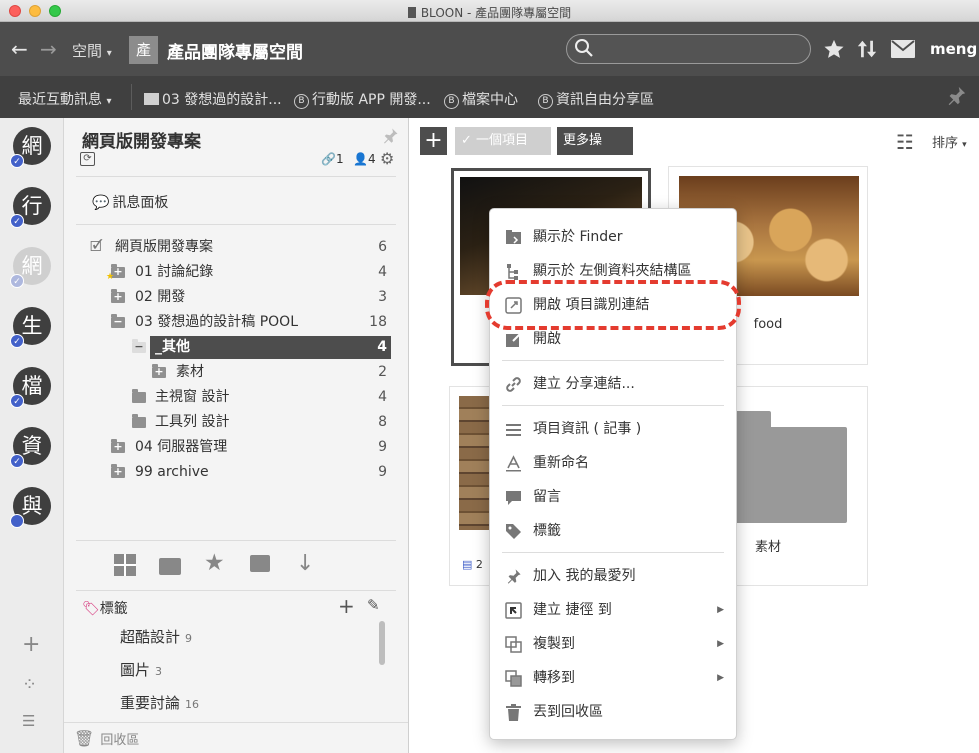 The image size is (979, 753). I want to click on recent-messages-dropdown: 最近互動訊息 ▾, so click(64, 99).